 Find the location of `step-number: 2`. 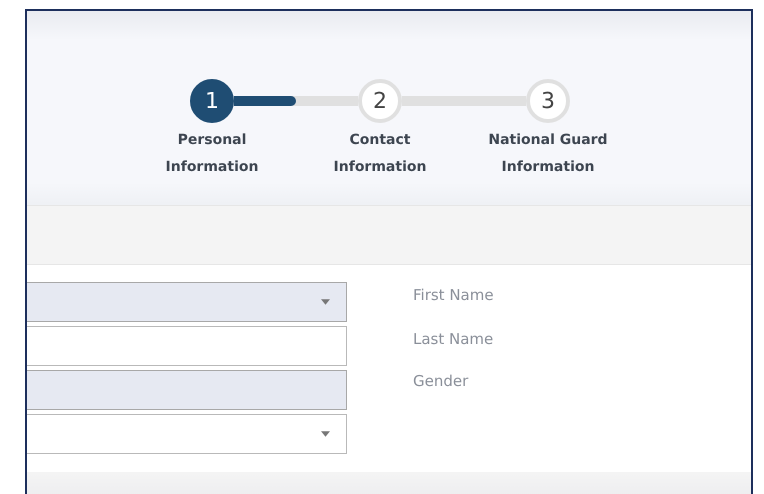

step-number: 2 is located at coordinates (380, 101).